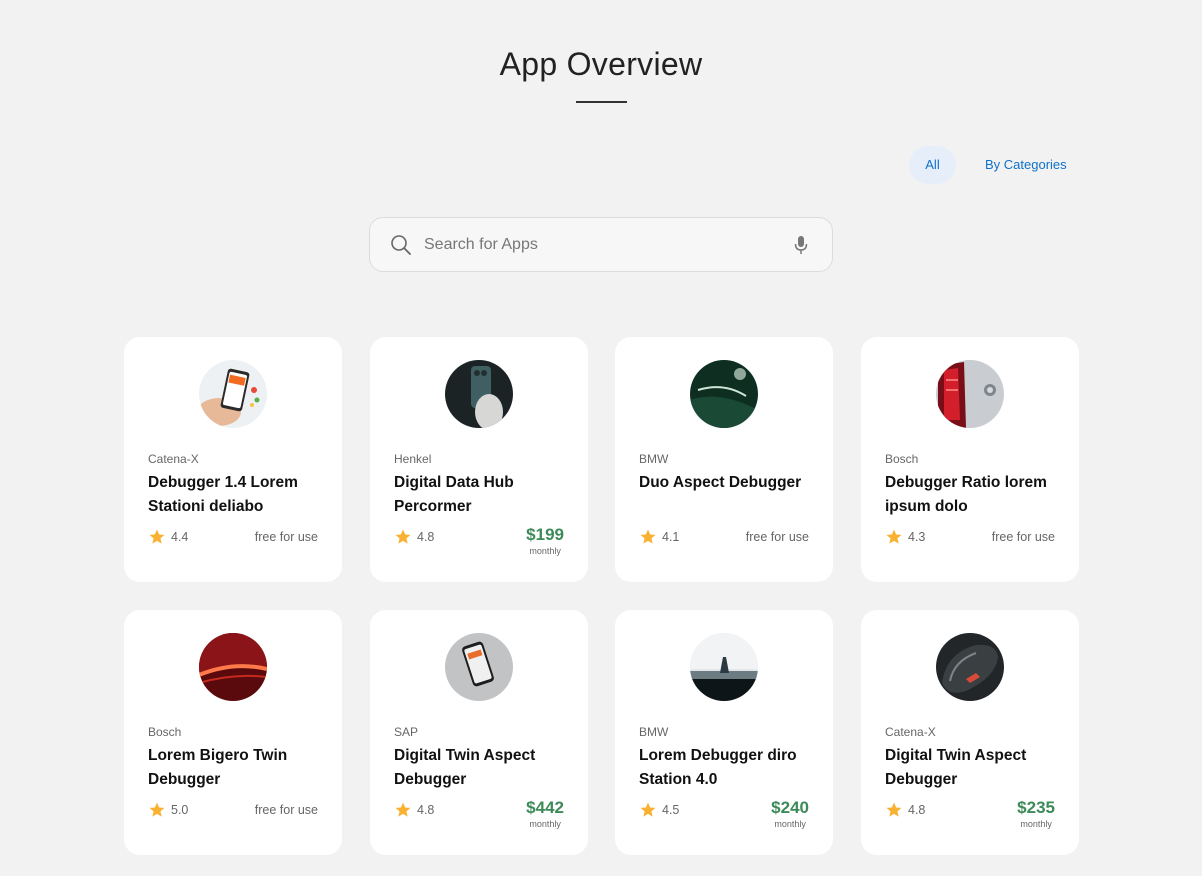 Image resolution: width=1202 pixels, height=876 pixels. What do you see at coordinates (601, 102) in the screenshot?
I see `title-underline` at bounding box center [601, 102].